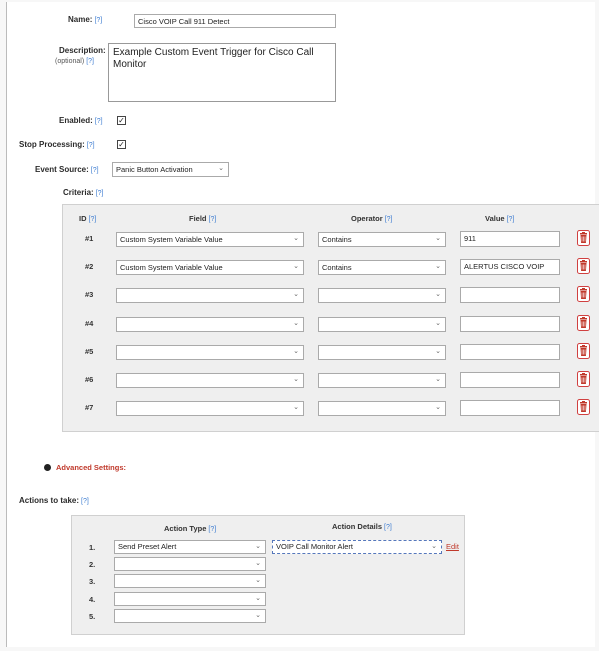 The width and height of the screenshot is (599, 651). Describe the element at coordinates (89, 323) in the screenshot. I see `criteria-row-id: #4` at that location.